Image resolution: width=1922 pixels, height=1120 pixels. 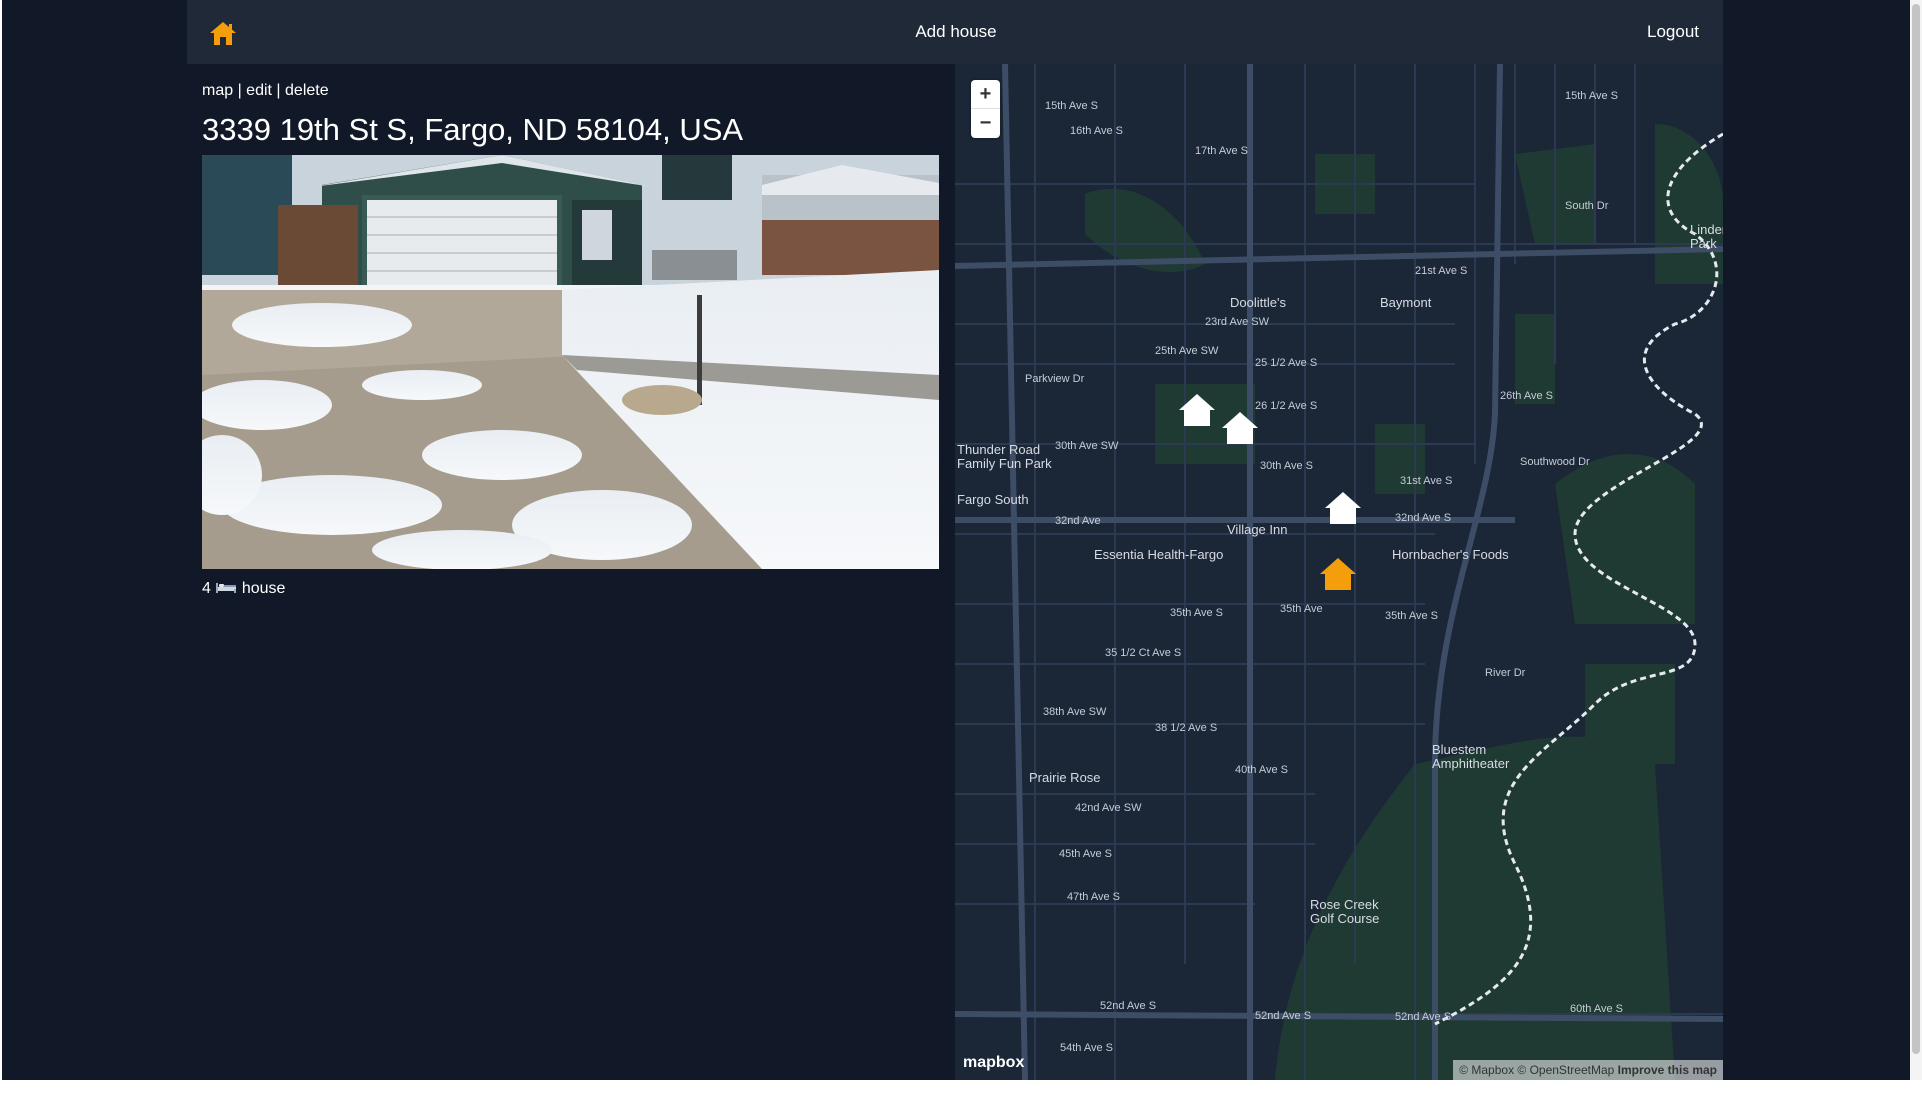 What do you see at coordinates (1085, 854) in the screenshot?
I see `svg-text: 45th Ave S` at bounding box center [1085, 854].